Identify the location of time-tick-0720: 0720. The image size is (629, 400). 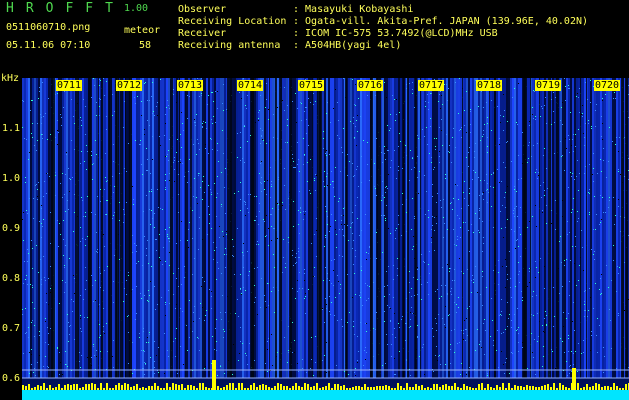
(607, 85).